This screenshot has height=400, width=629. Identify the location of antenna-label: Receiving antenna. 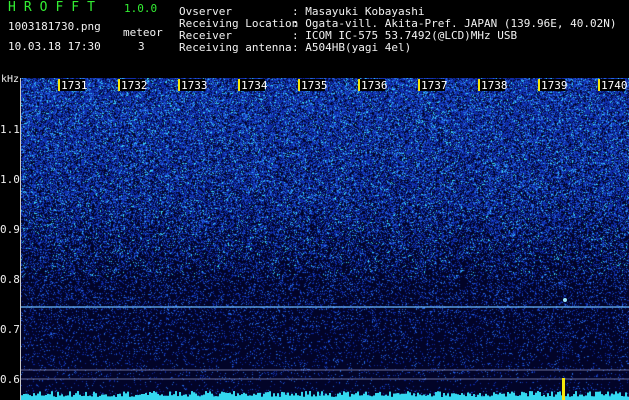
(235, 47).